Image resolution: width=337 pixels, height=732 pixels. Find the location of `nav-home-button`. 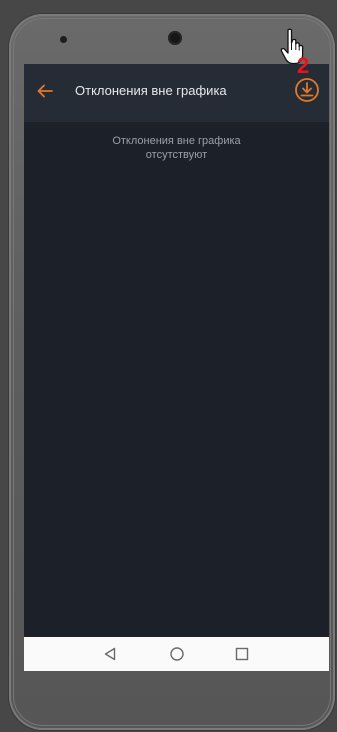

nav-home-button is located at coordinates (177, 654).